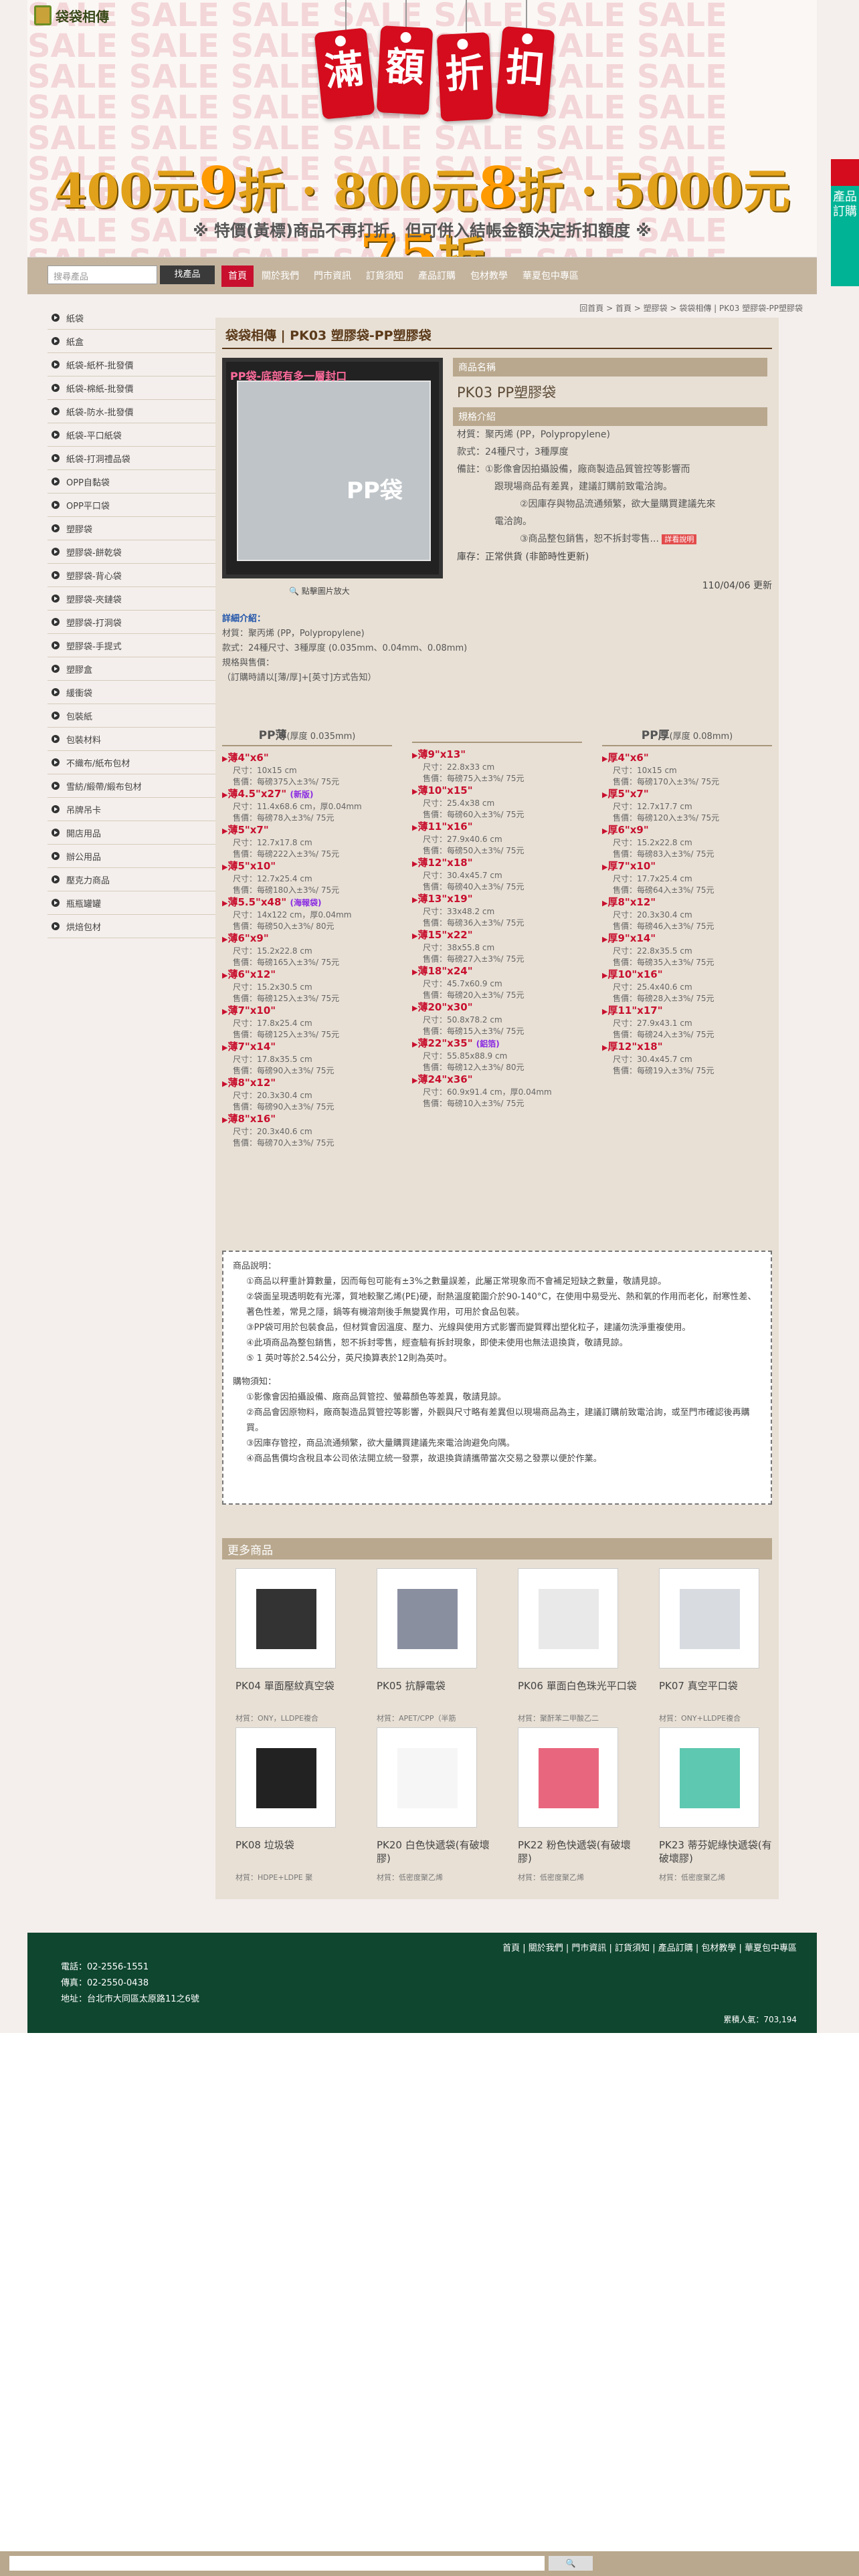 Image resolution: width=859 pixels, height=2576 pixels. Describe the element at coordinates (142, 693) in the screenshot. I see `sidebar-item: 緩衝袋` at that location.